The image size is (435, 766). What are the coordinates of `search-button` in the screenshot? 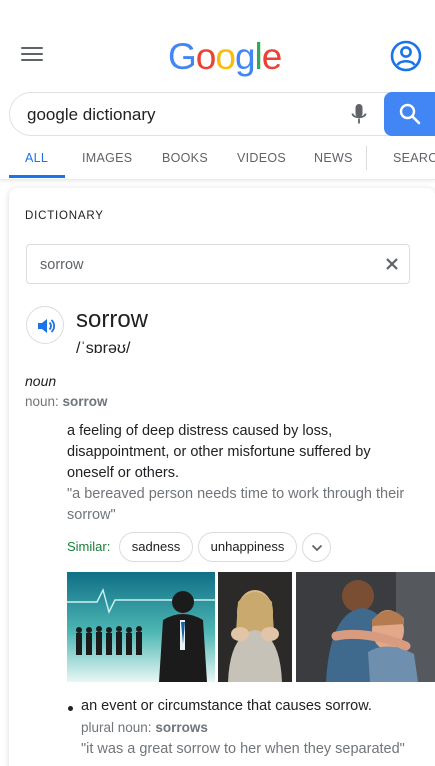 It's located at (409, 114).